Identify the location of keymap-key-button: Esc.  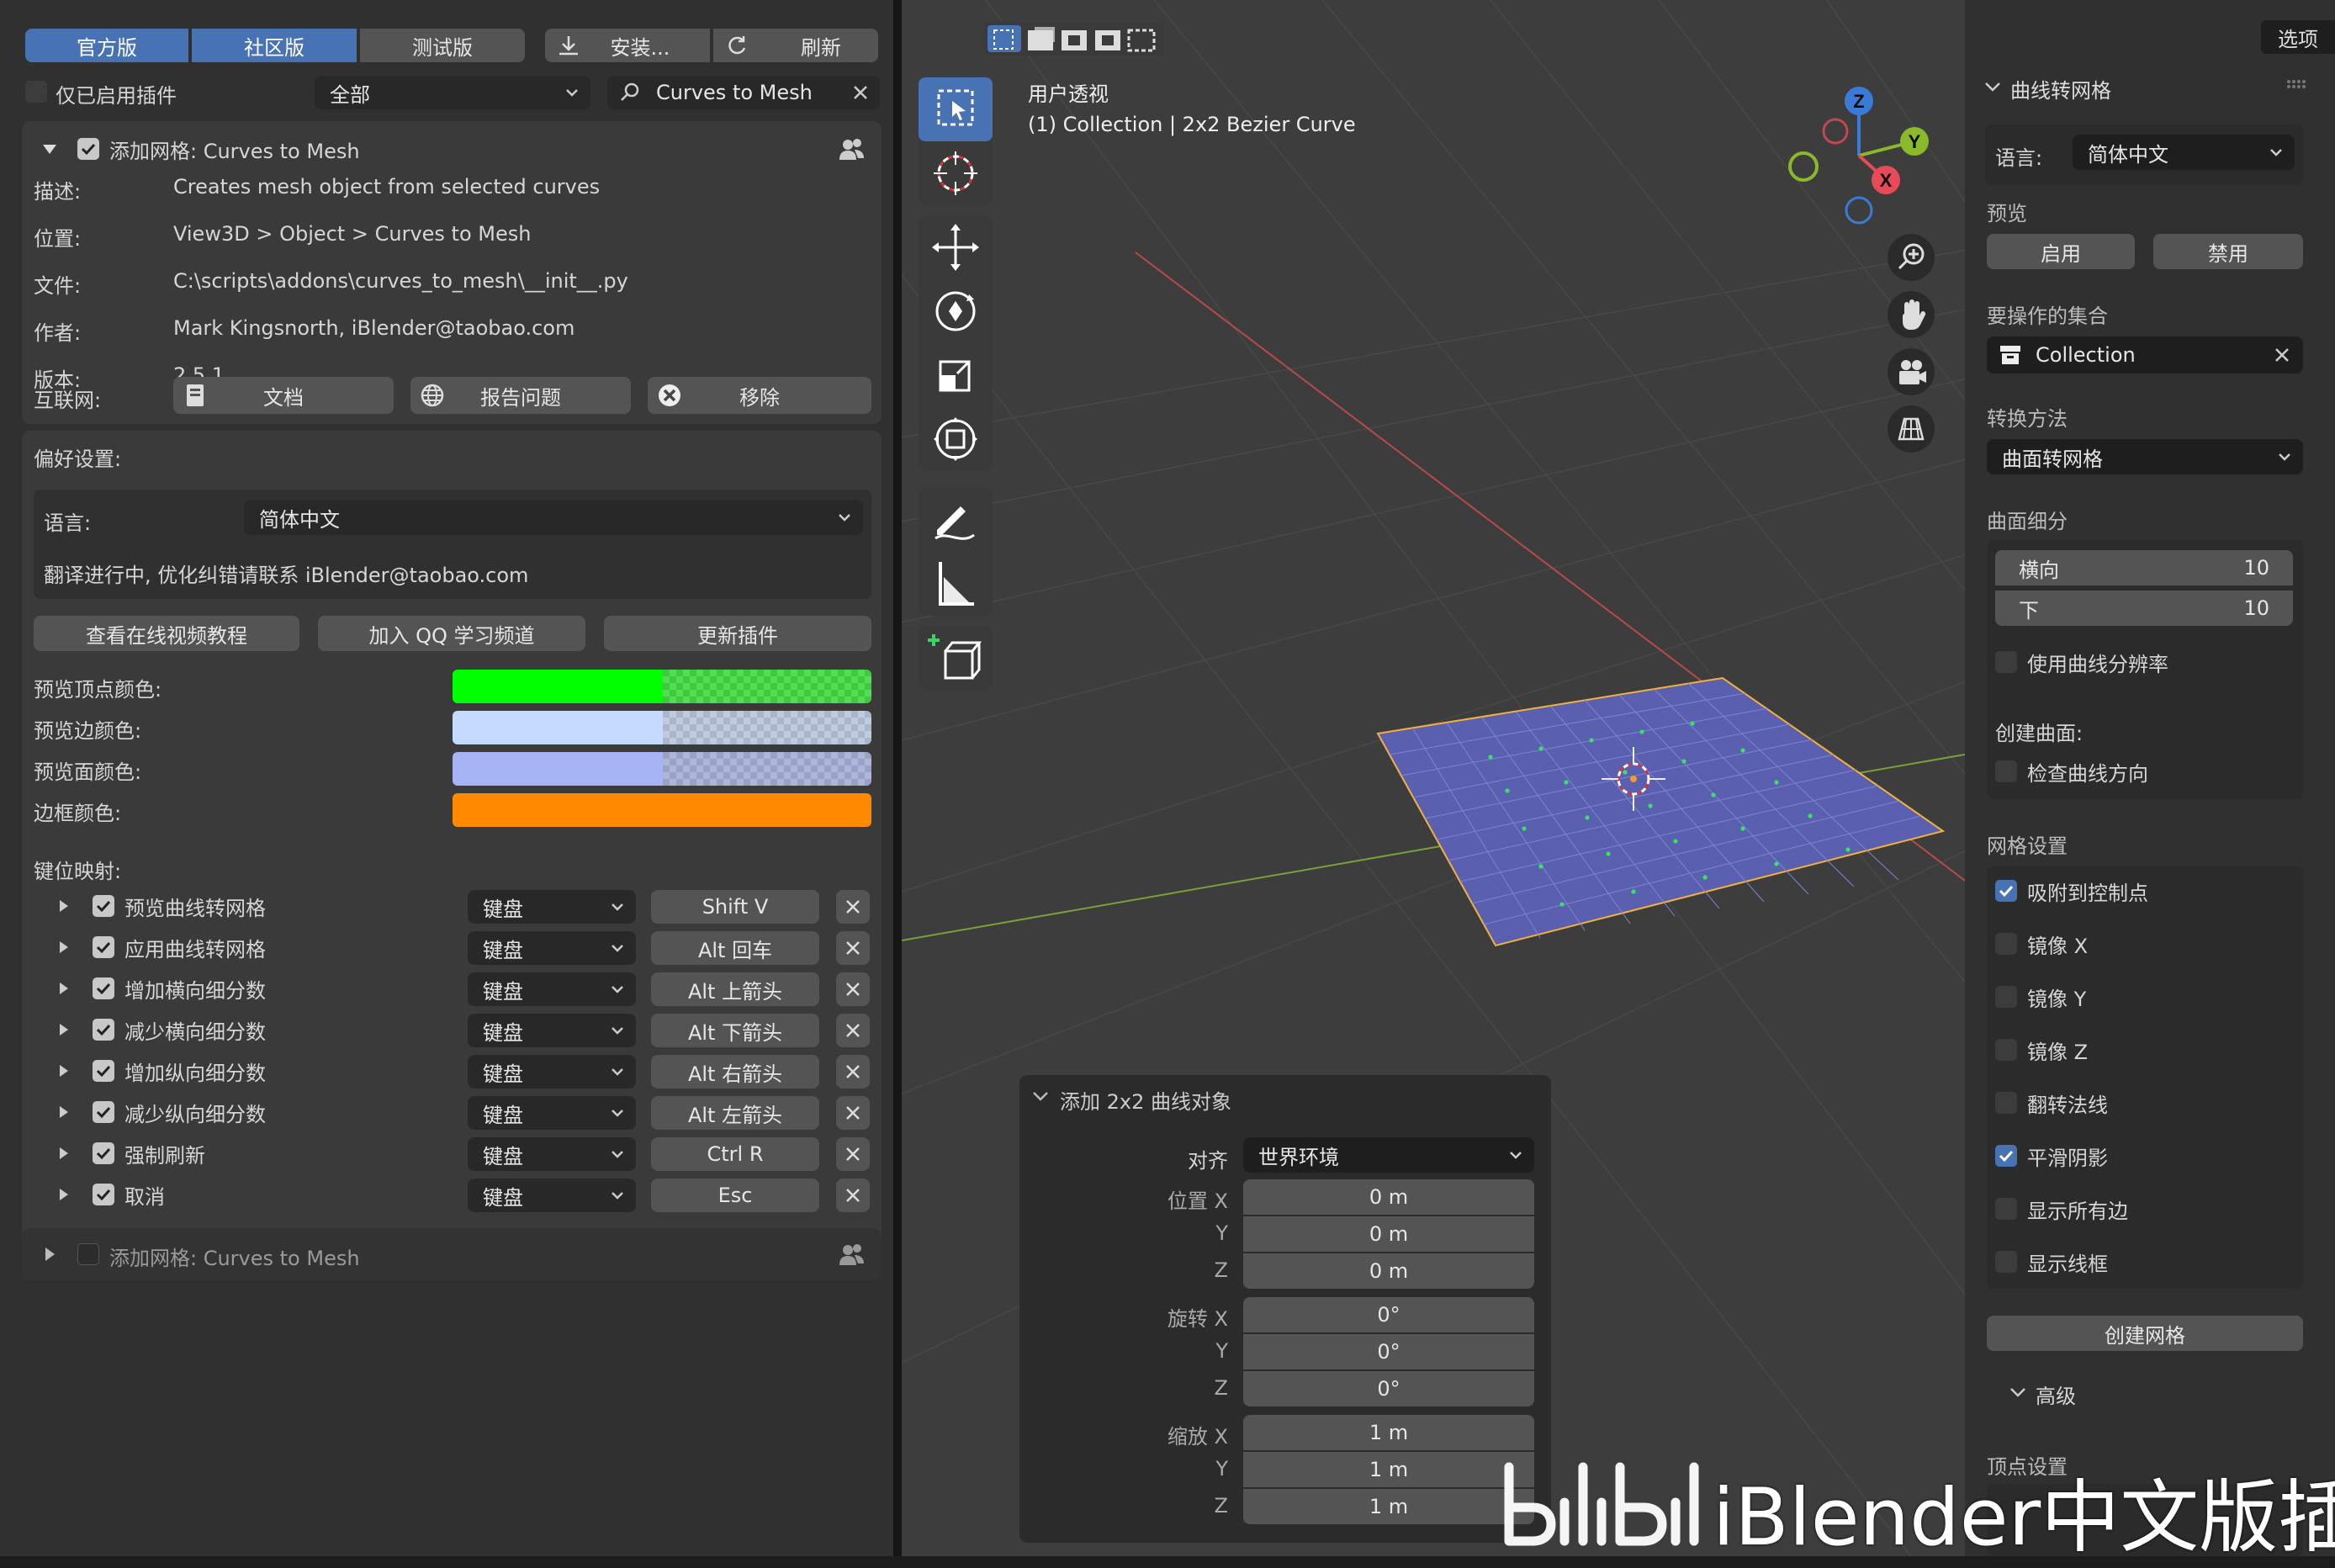
(735, 1195).